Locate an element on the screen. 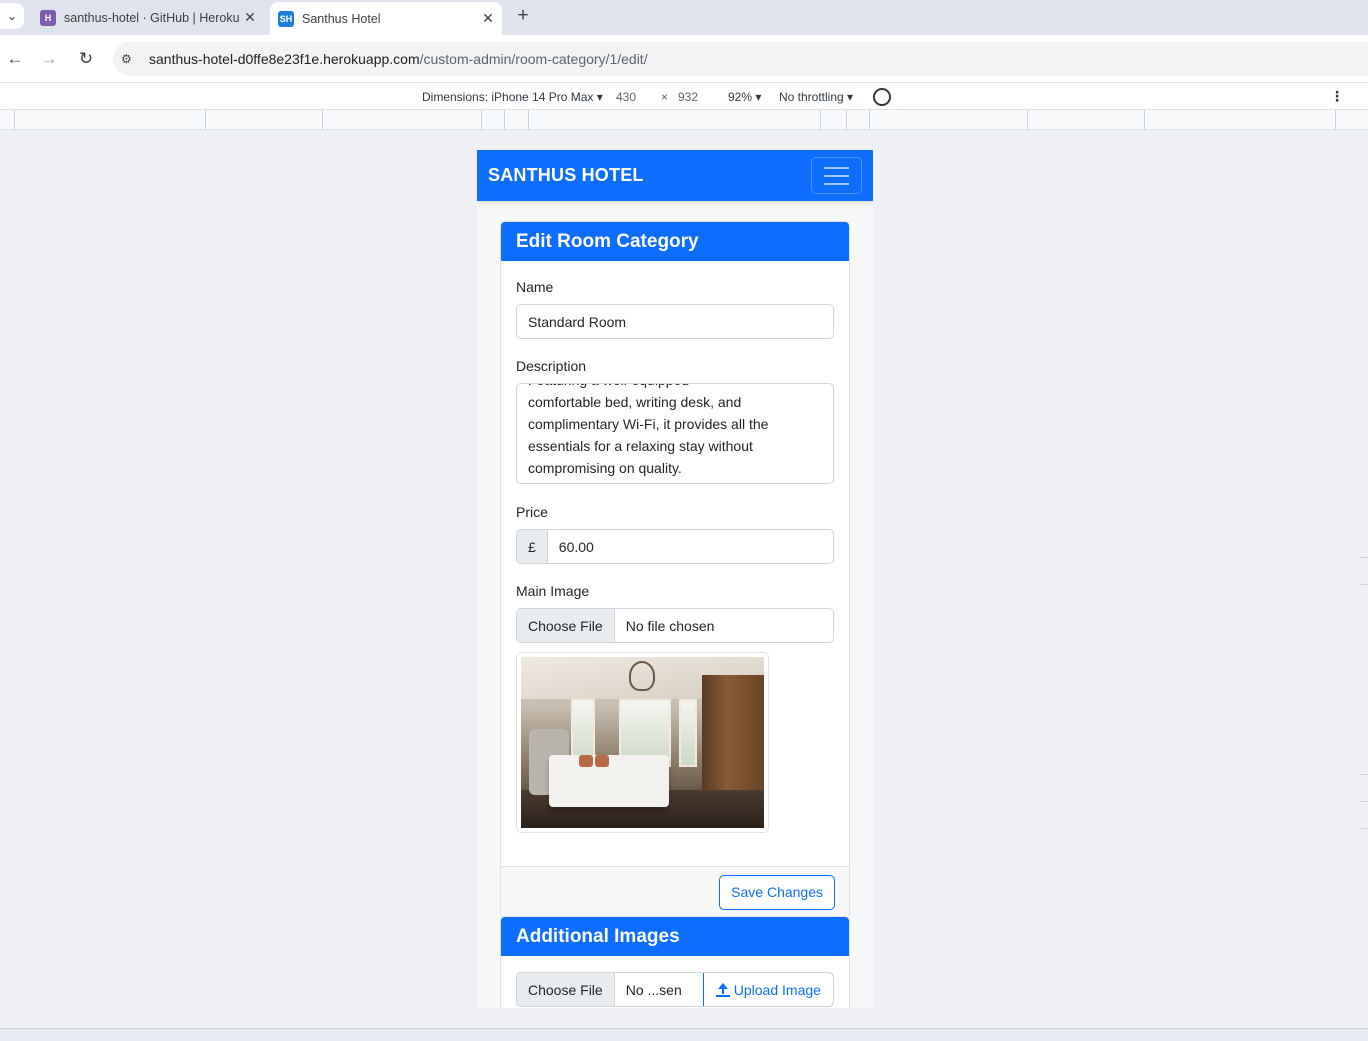 The image size is (1368, 1041). price-input-group: £ 60.00 is located at coordinates (675, 546).